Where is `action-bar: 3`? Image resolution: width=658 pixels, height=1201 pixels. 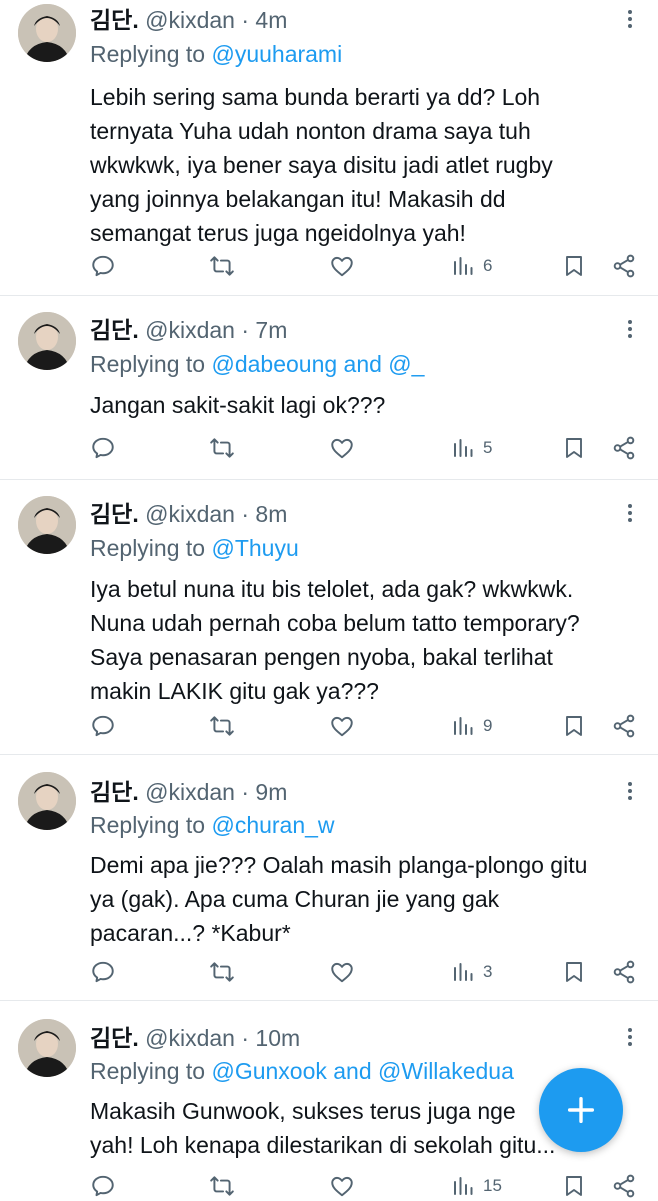 action-bar: 3 is located at coordinates (329, 972).